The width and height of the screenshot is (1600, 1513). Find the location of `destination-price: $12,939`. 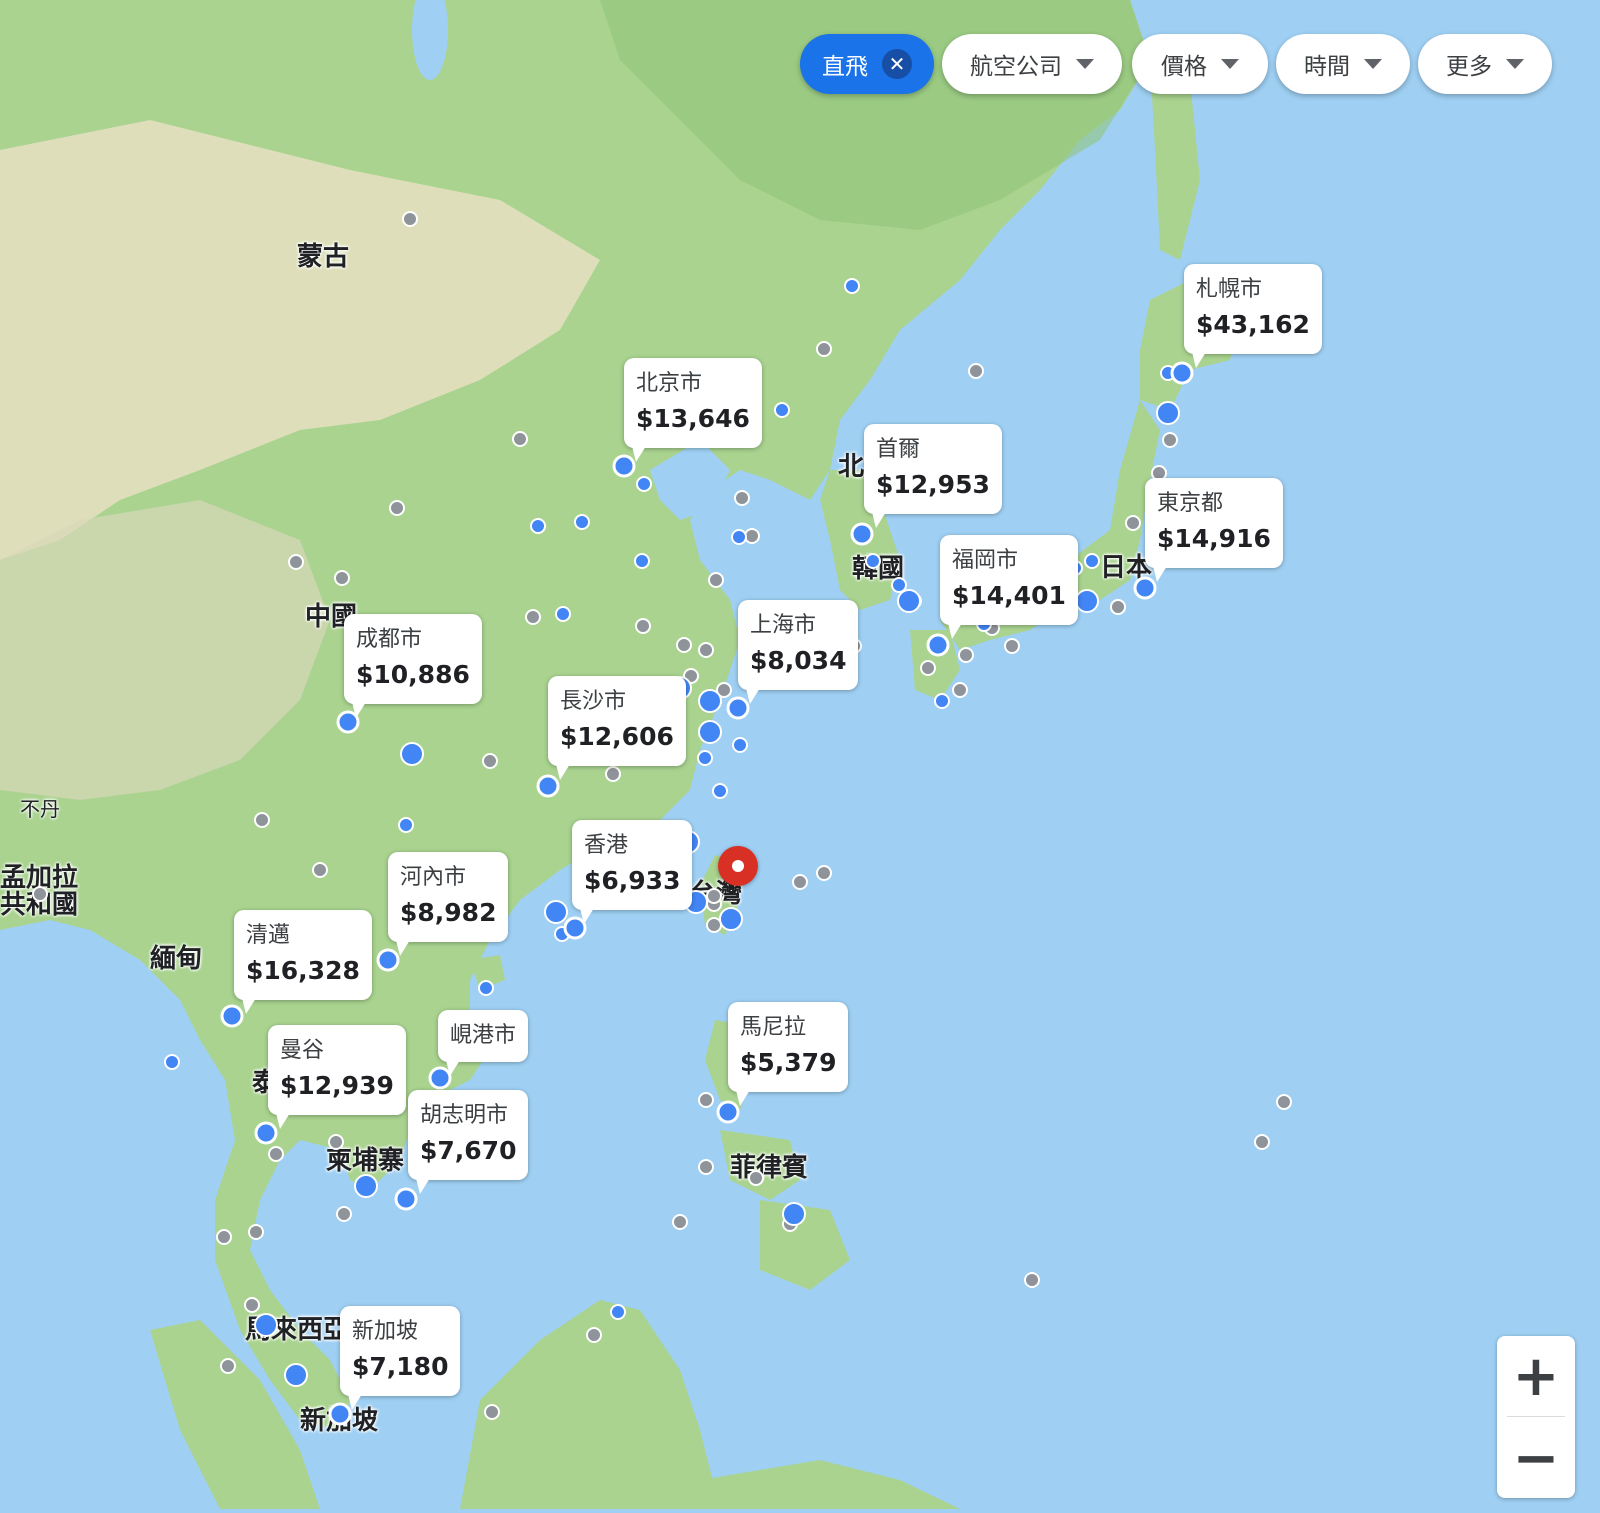

destination-price: $12,939 is located at coordinates (337, 1085).